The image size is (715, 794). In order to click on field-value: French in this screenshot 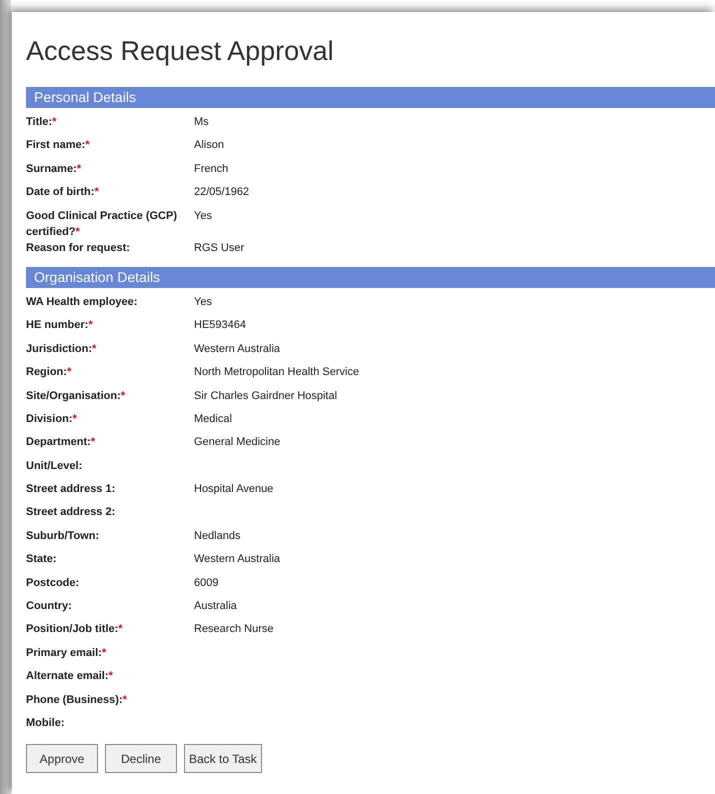, I will do `click(211, 169)`.